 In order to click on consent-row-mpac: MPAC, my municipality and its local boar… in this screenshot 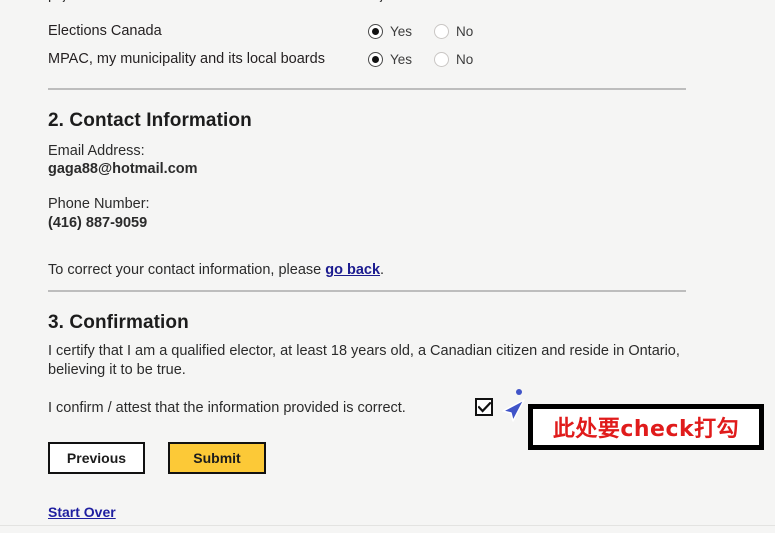, I will do `click(368, 59)`.